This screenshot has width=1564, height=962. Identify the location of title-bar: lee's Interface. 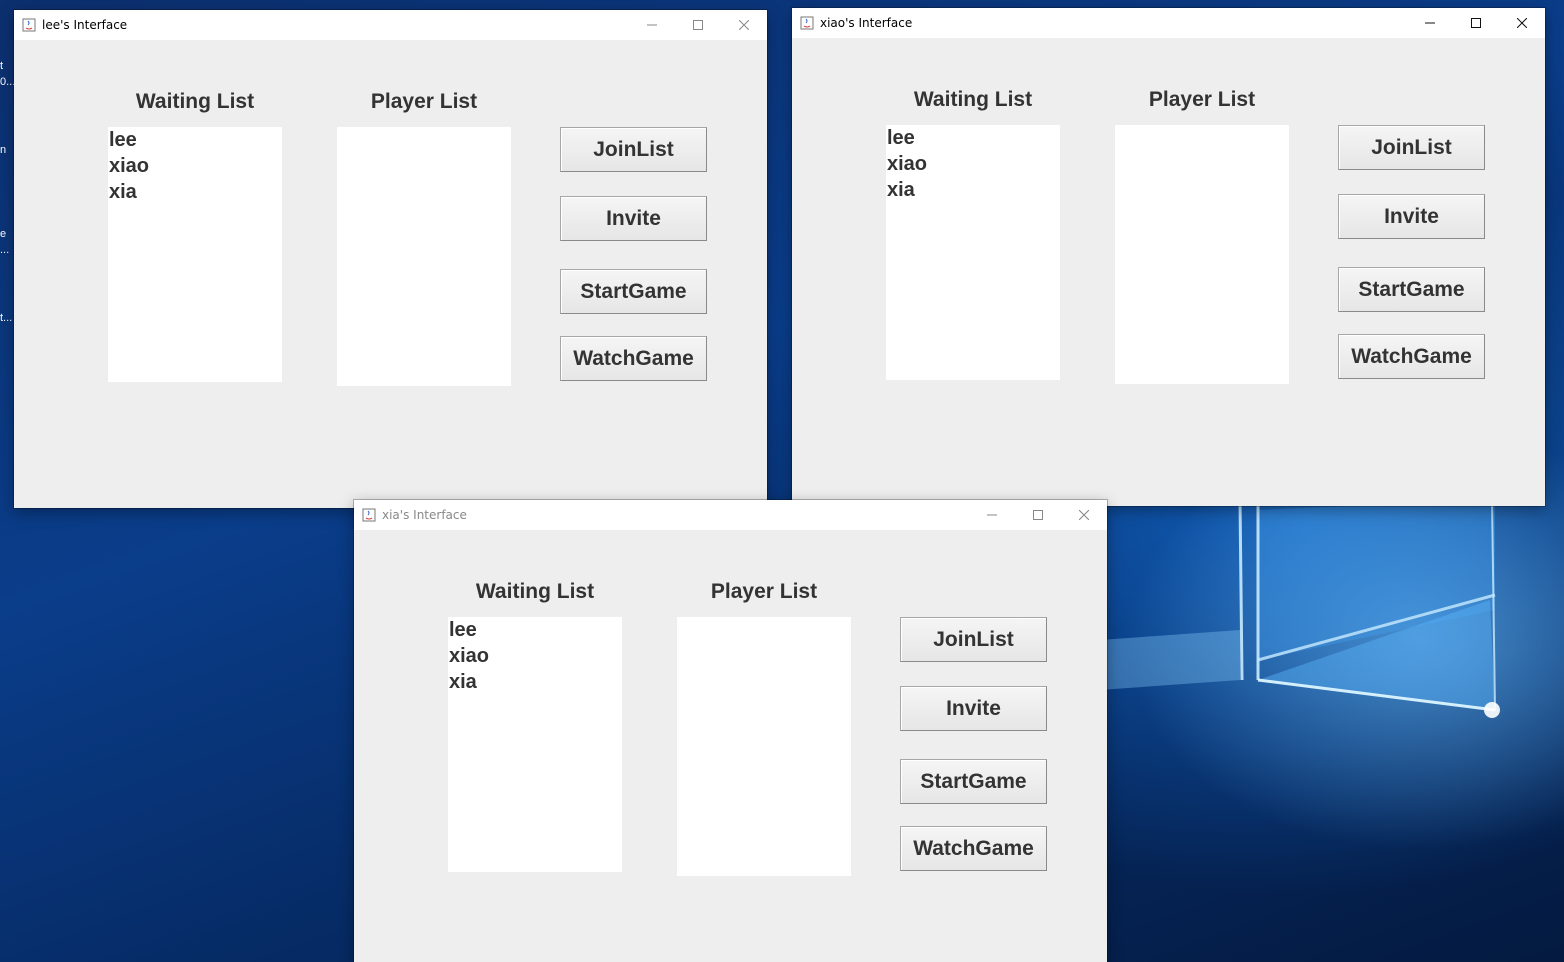
(390, 25).